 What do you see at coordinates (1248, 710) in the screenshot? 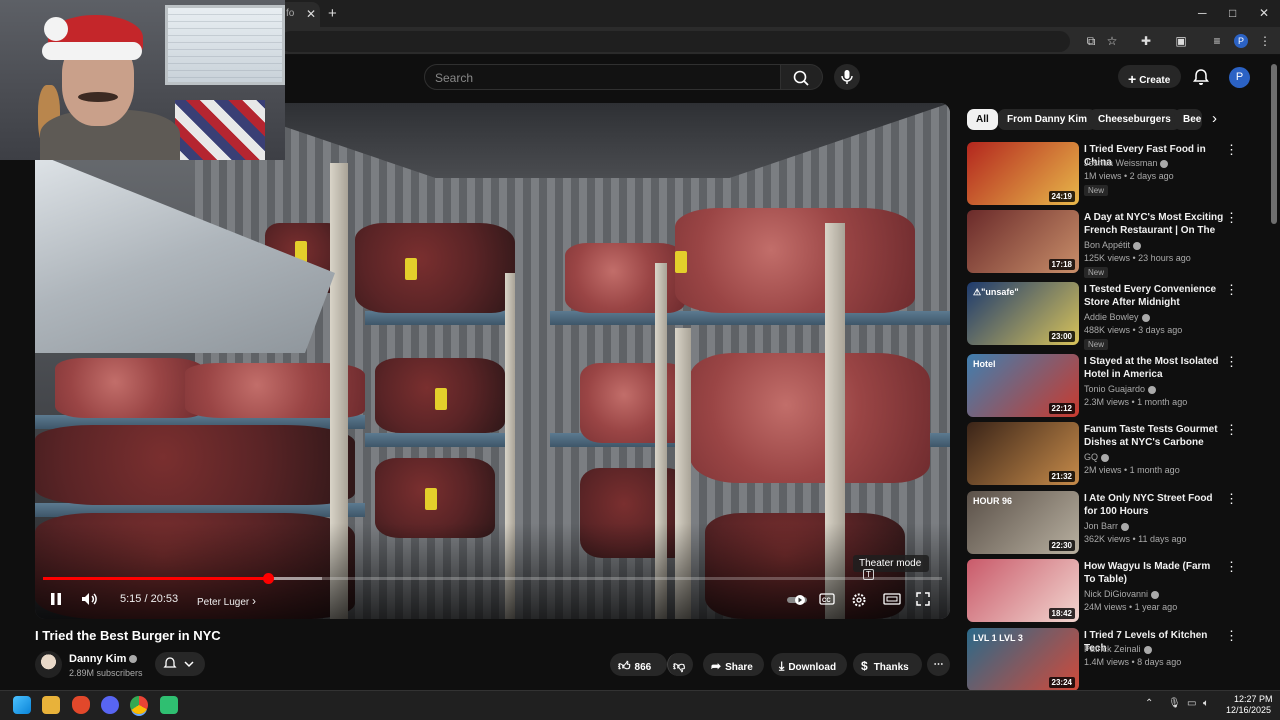
I see `taskbar-date: 12/16/2025` at bounding box center [1248, 710].